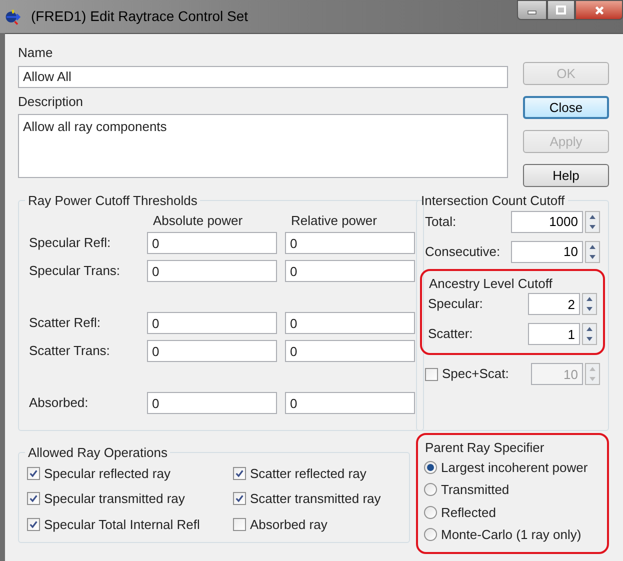 The height and width of the screenshot is (561, 623). Describe the element at coordinates (491, 283) in the screenshot. I see `group-title: Ancestry Level Cutoff` at that location.